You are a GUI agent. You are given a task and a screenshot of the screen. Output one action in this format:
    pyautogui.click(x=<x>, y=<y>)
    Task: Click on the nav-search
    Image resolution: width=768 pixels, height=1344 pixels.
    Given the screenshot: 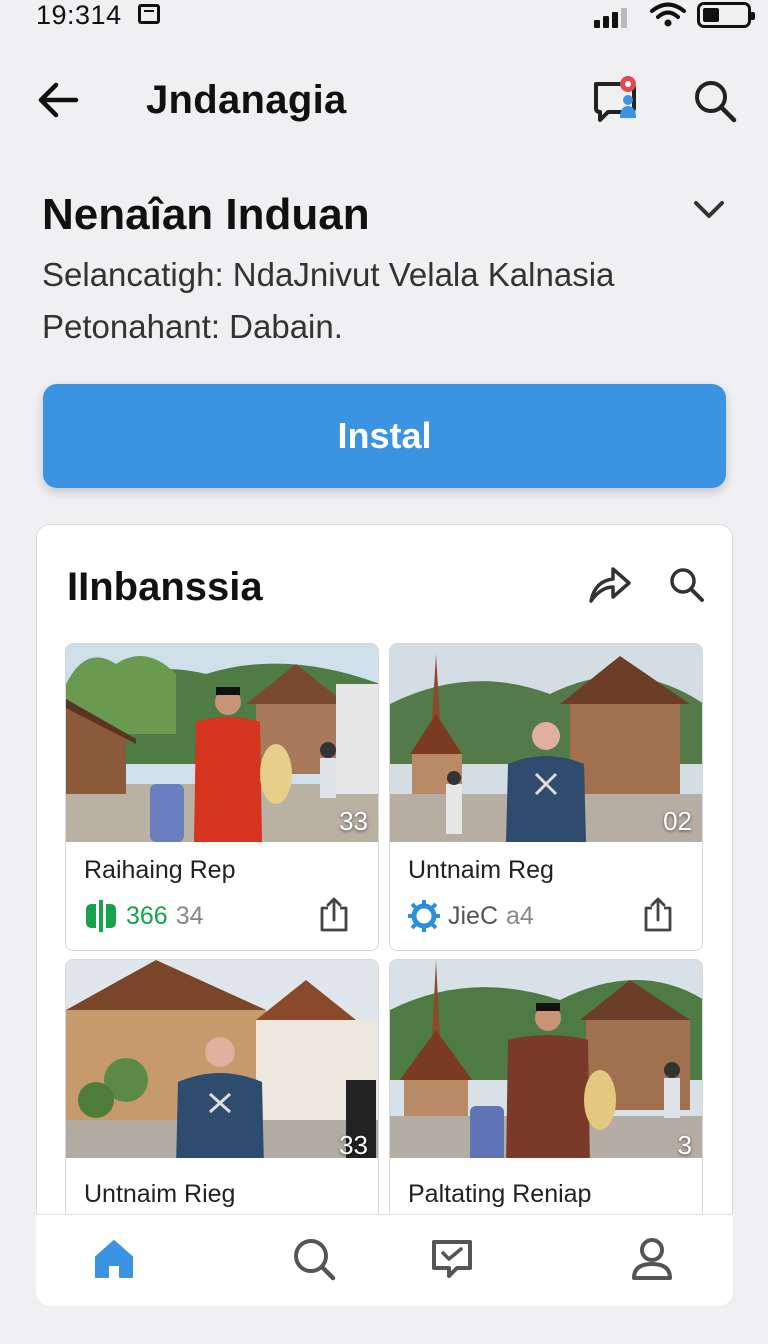 What is the action you would take?
    pyautogui.click(x=314, y=1259)
    